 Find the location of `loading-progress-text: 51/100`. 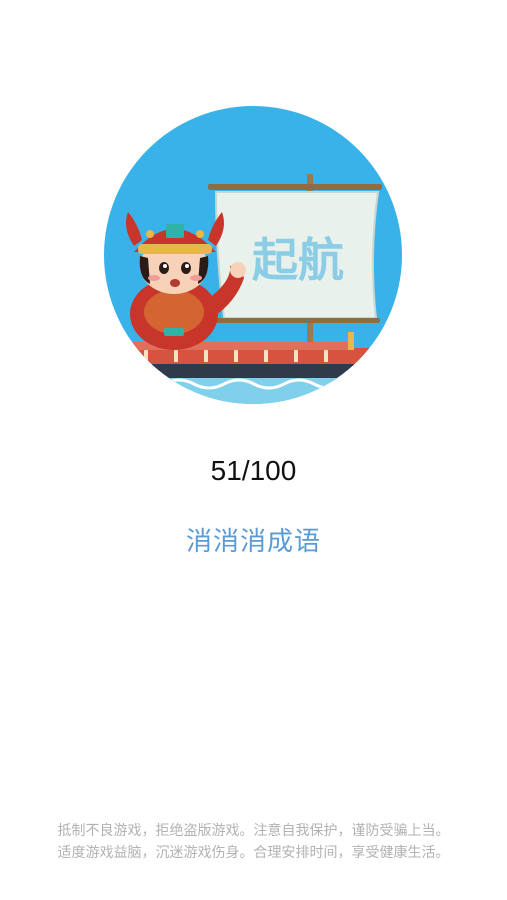

loading-progress-text: 51/100 is located at coordinates (253, 470).